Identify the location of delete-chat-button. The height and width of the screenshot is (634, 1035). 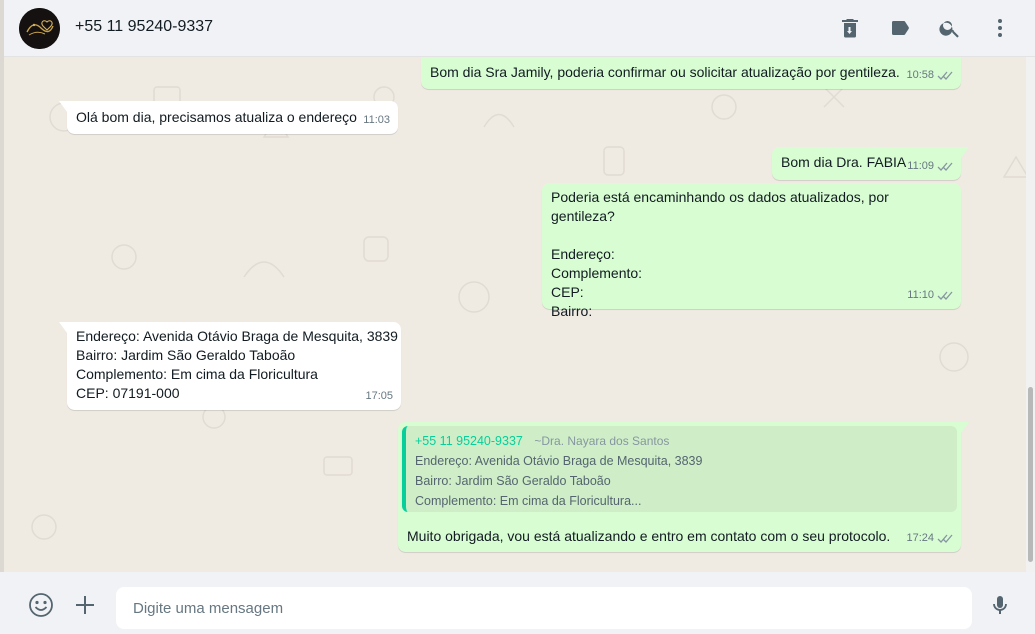
(850, 28).